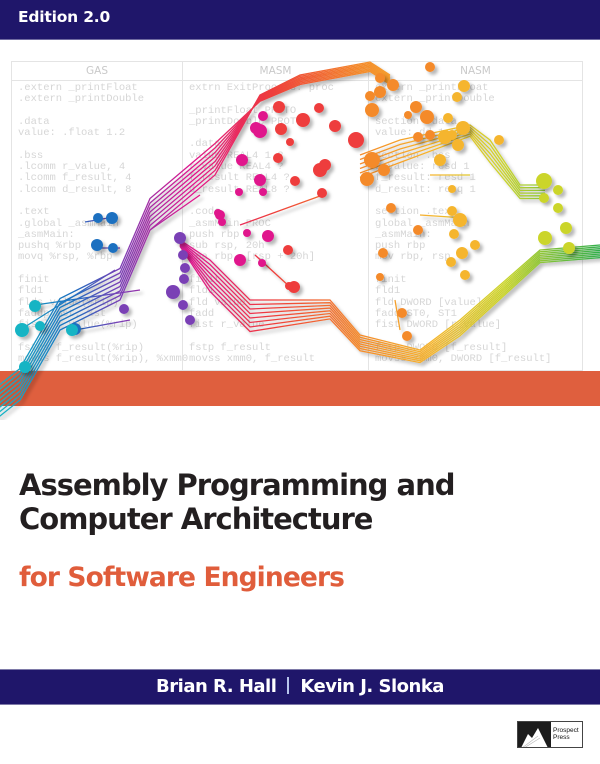 This screenshot has height=764, width=600. I want to click on author-name: Kevin J. Slonka, so click(372, 686).